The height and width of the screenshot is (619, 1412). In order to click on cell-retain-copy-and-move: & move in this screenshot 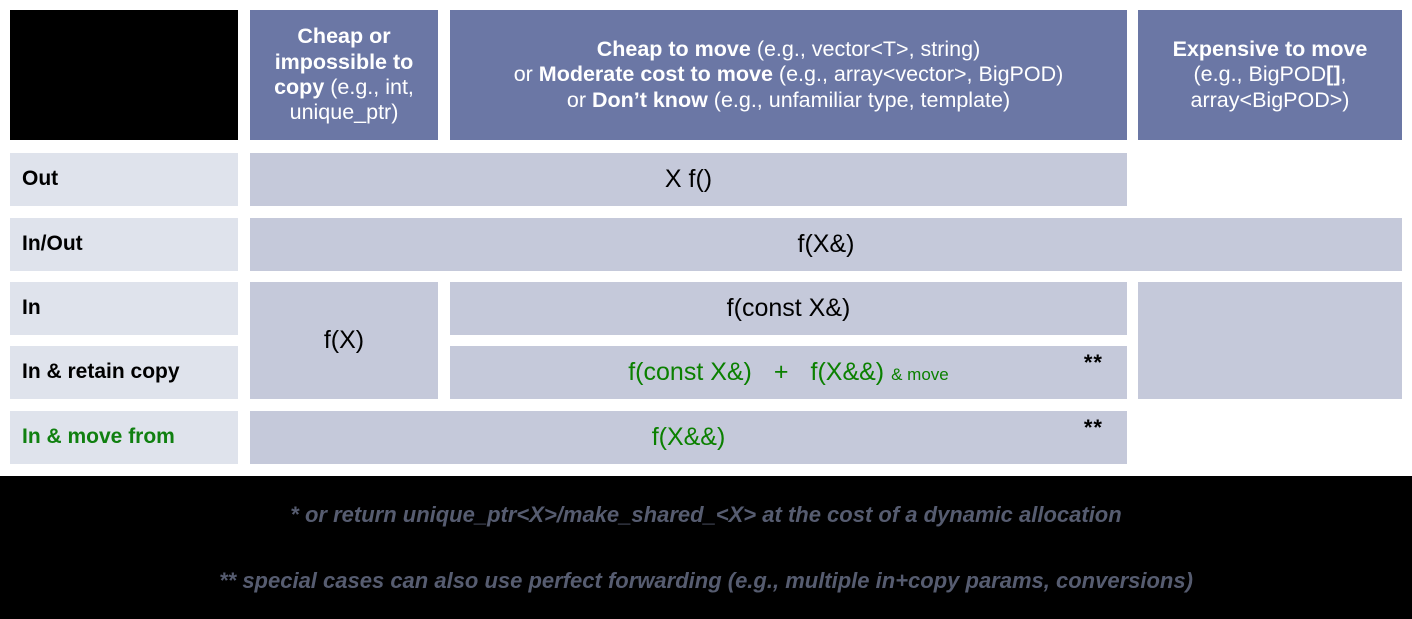, I will do `click(920, 374)`.